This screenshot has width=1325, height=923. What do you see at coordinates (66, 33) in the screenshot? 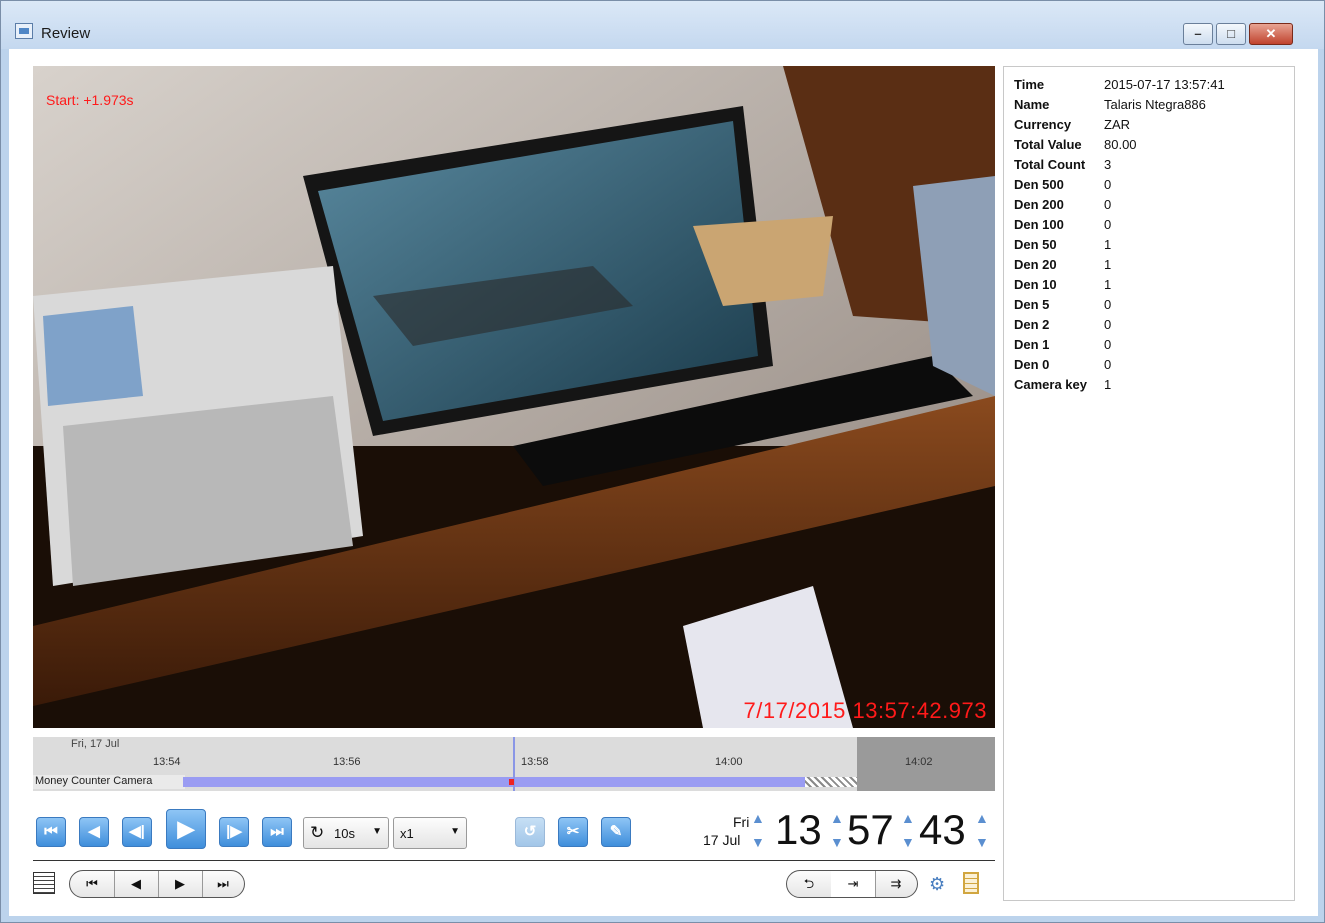
I see `window-title: Review` at bounding box center [66, 33].